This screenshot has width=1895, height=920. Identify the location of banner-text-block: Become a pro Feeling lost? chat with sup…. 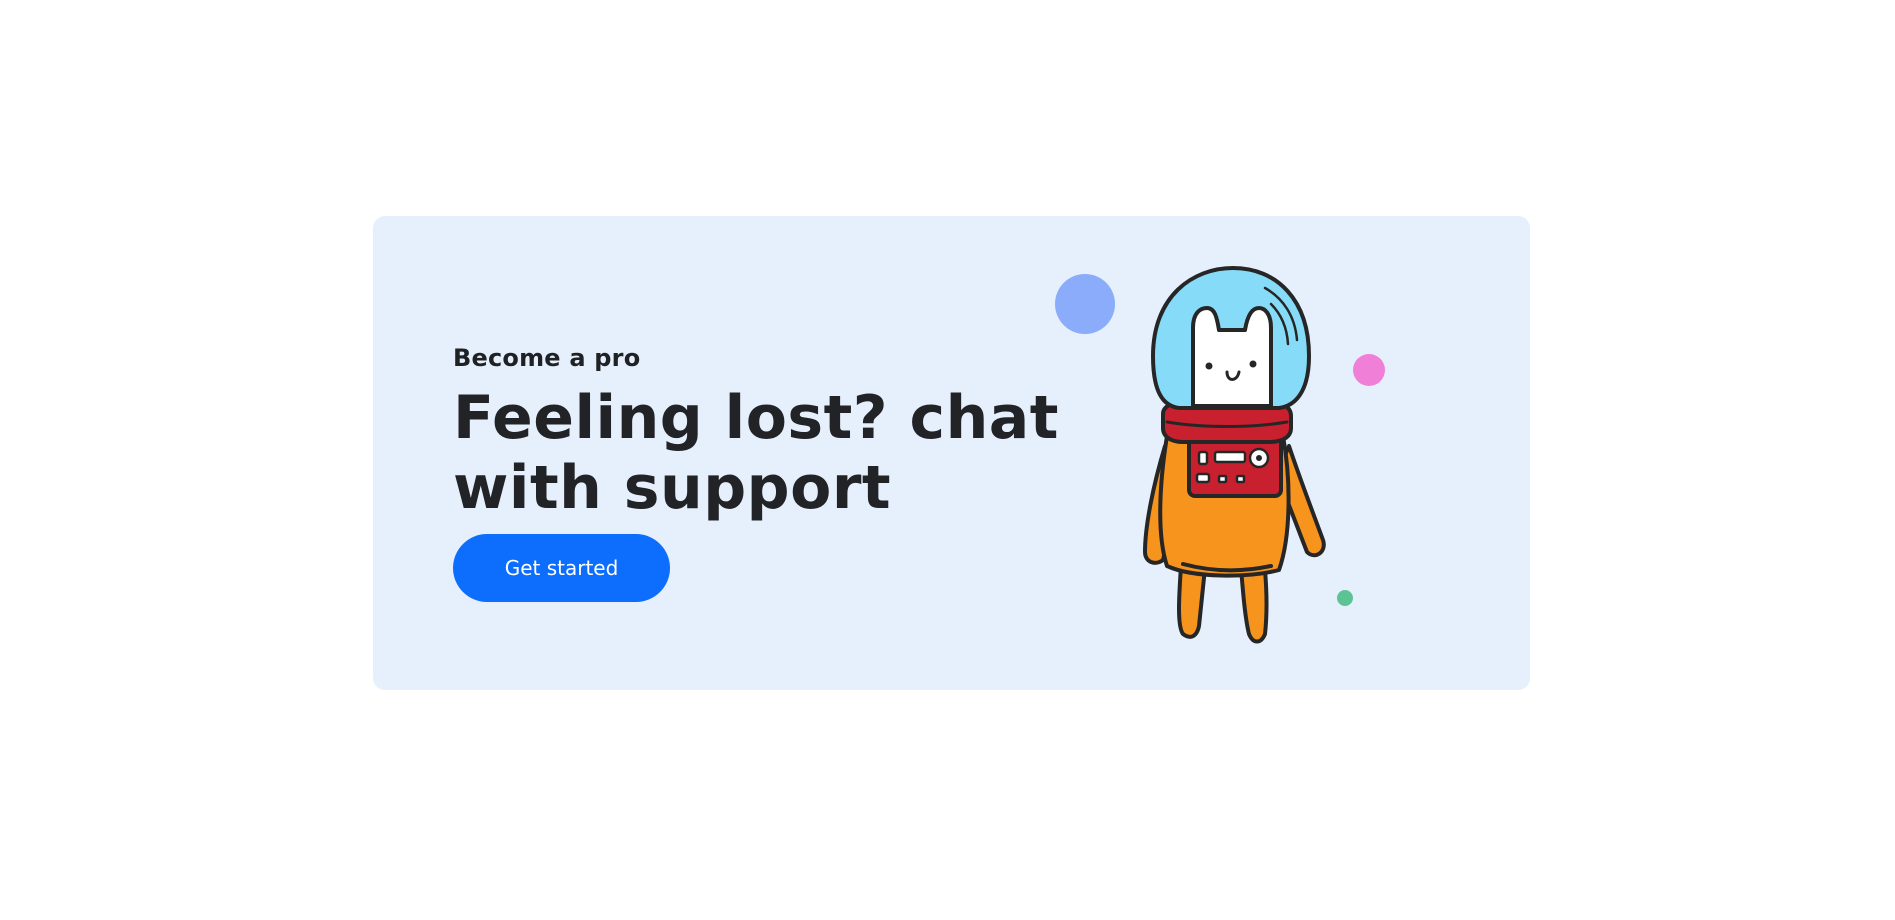
(763, 432).